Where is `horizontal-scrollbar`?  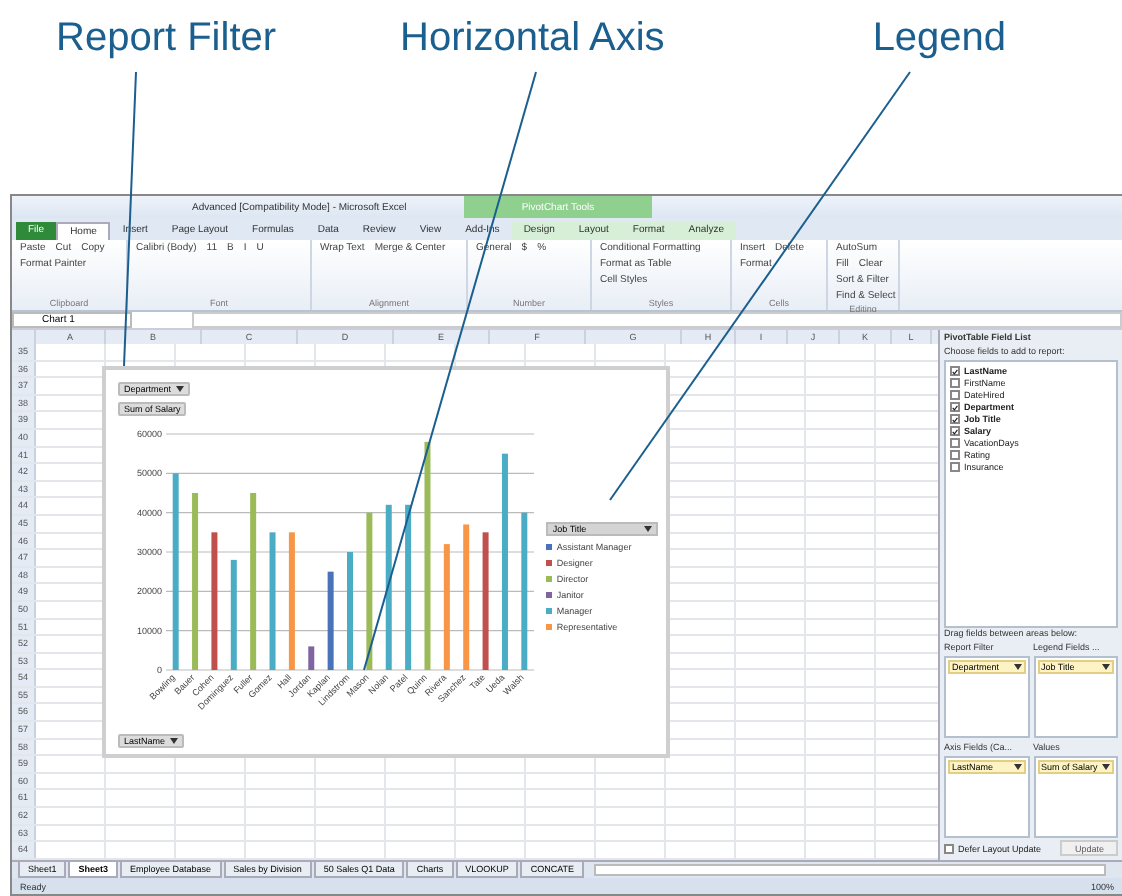
horizontal-scrollbar is located at coordinates (850, 870).